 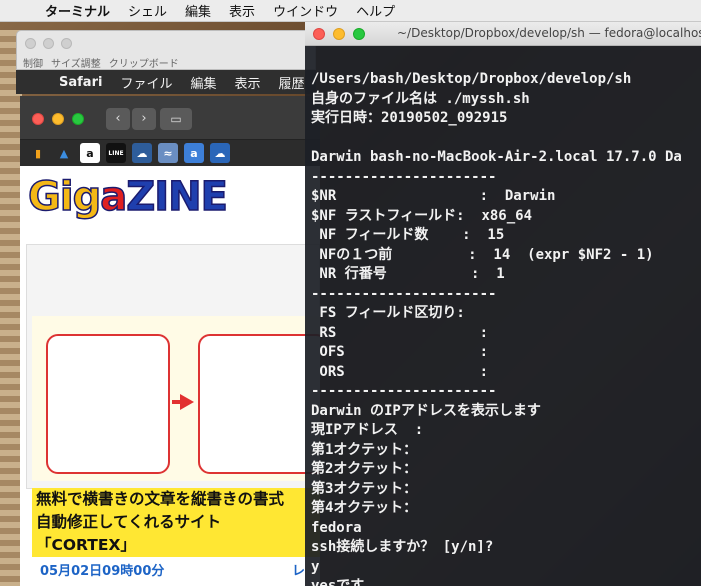 What do you see at coordinates (408, 274) in the screenshot?
I see `terminal-line: NR 行番号 : 1` at bounding box center [408, 274].